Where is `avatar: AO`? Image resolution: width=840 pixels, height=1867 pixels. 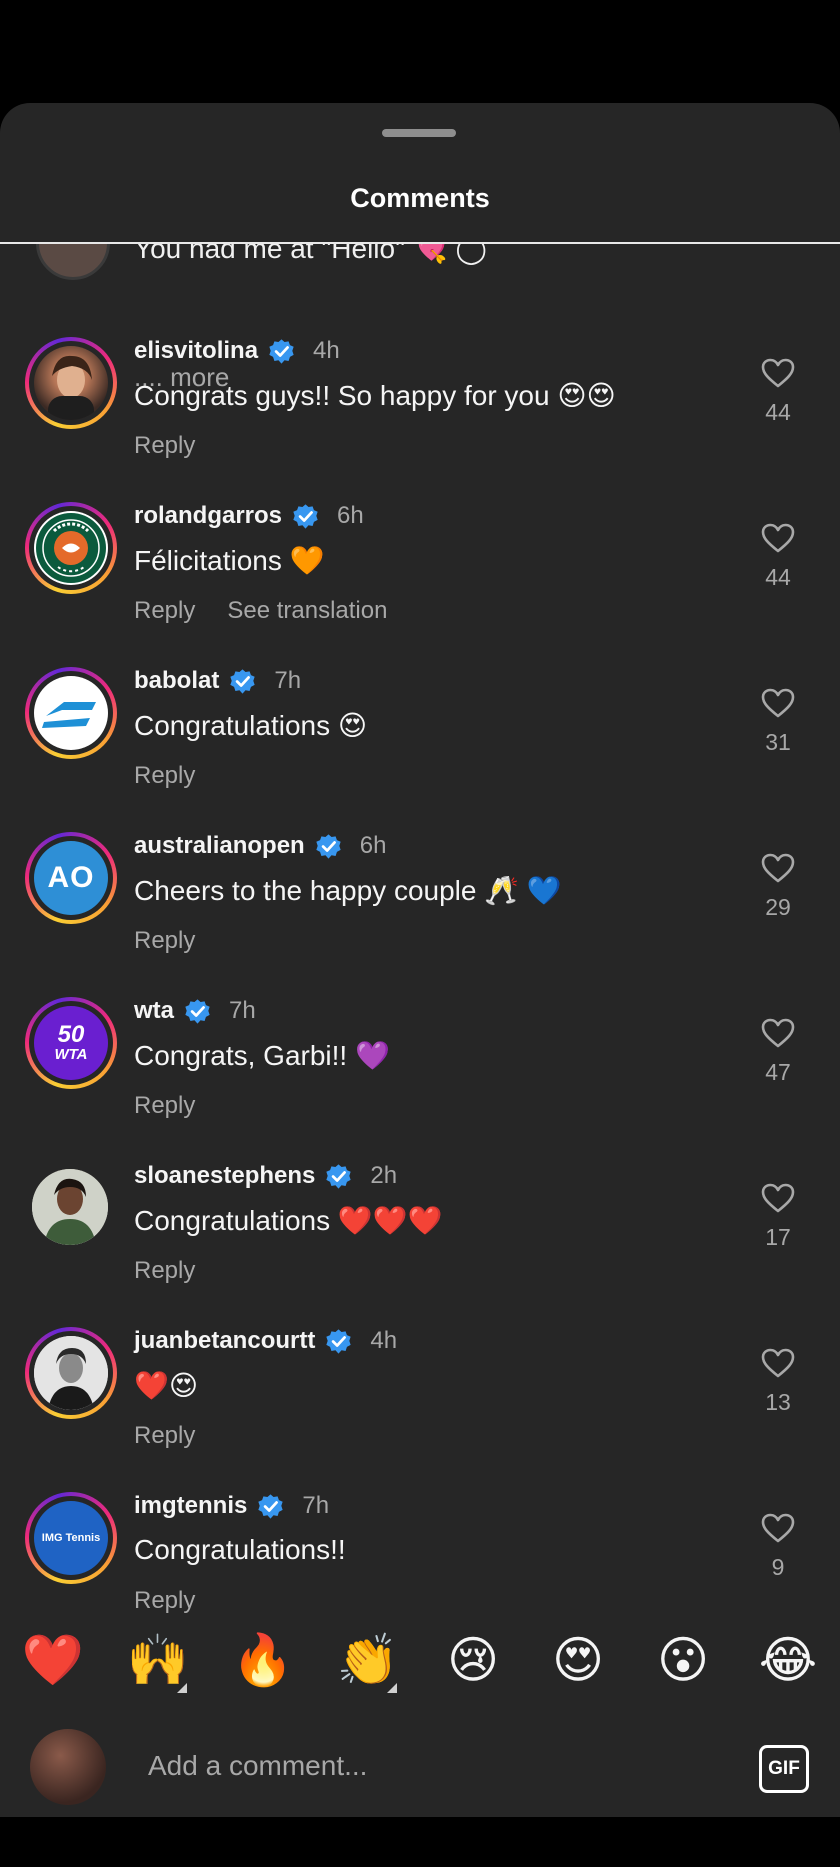 avatar: AO is located at coordinates (71, 878).